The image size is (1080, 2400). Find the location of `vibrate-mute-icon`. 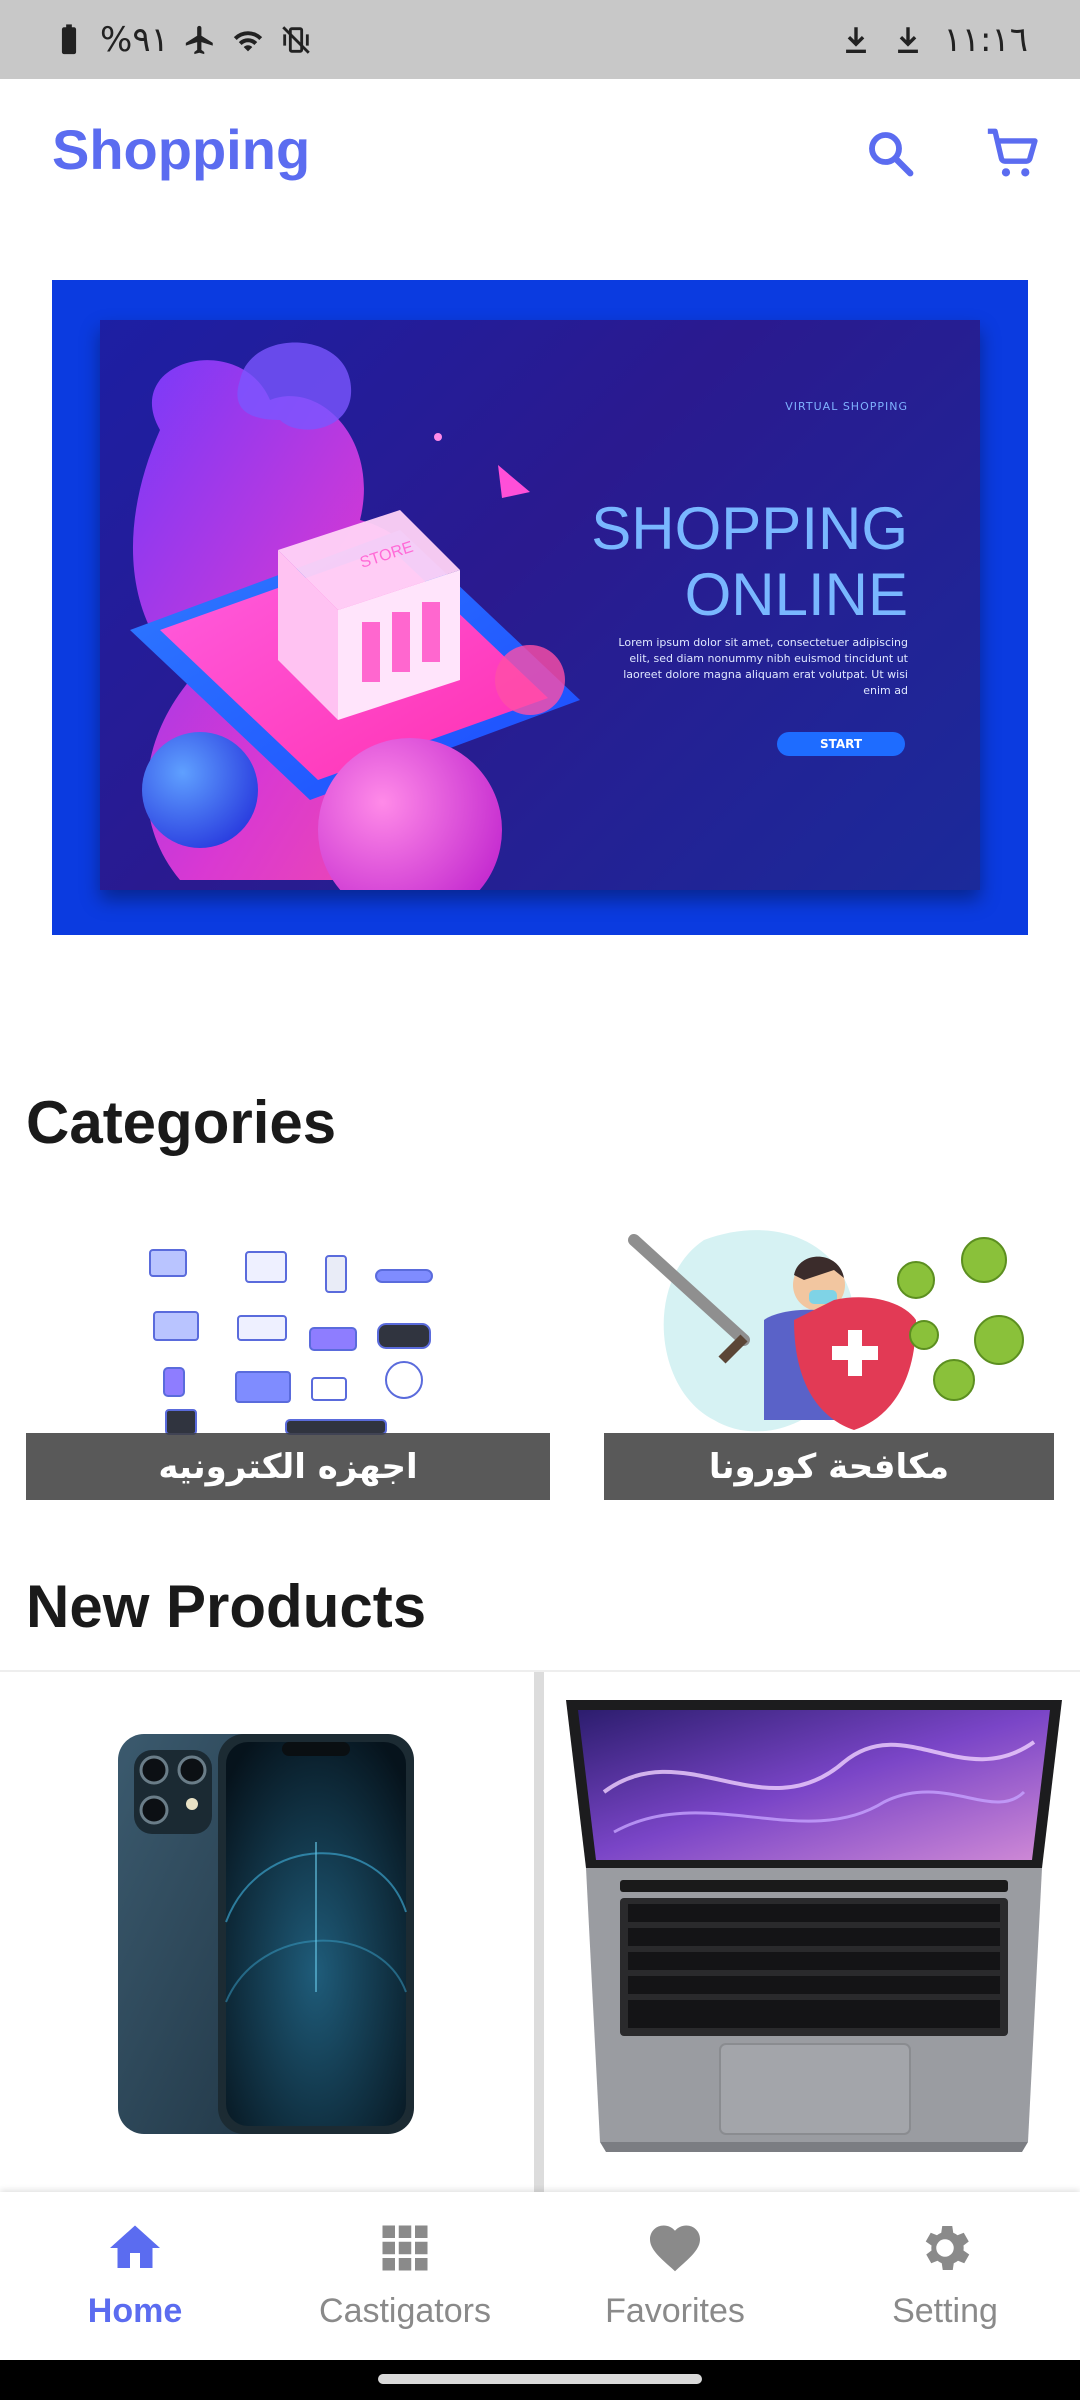

vibrate-mute-icon is located at coordinates (296, 40).